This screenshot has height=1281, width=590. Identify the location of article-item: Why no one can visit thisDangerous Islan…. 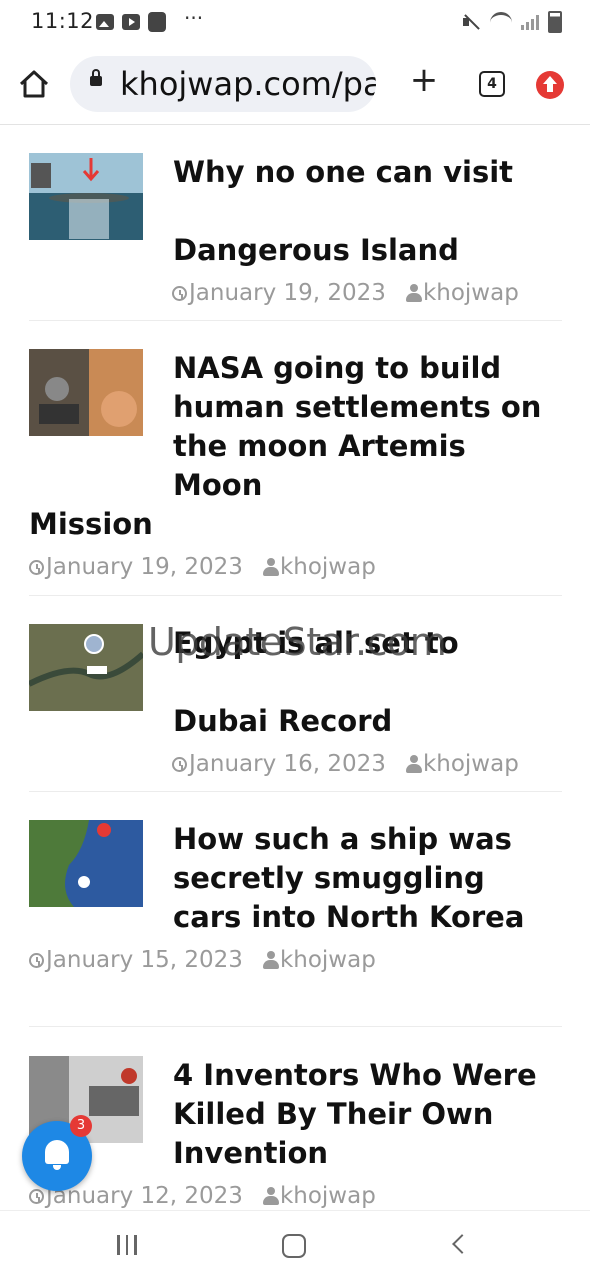
(295, 229).